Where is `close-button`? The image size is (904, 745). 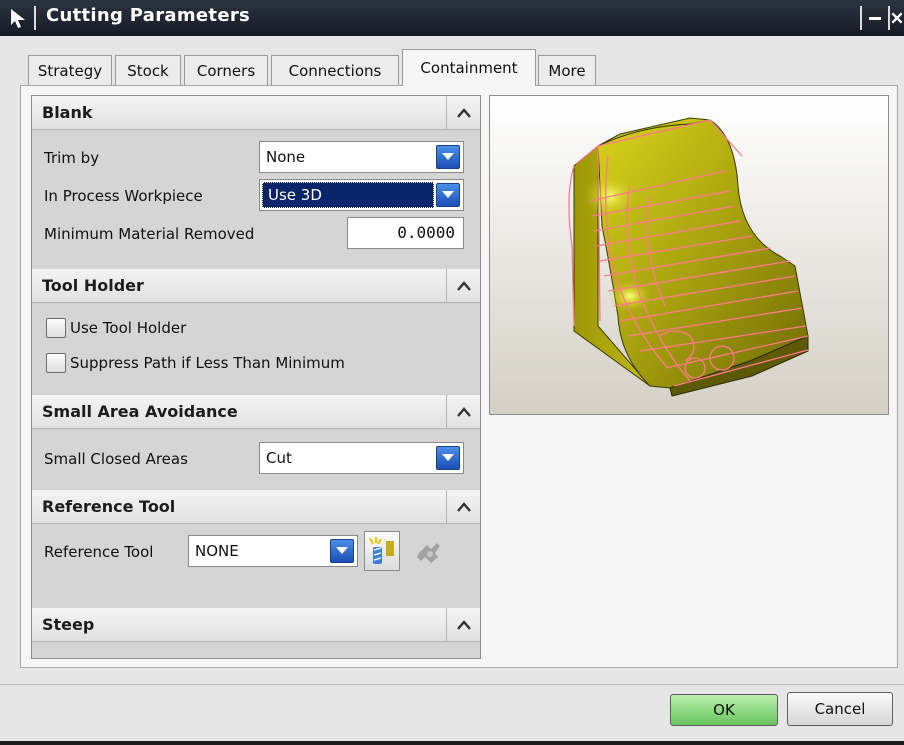
close-button is located at coordinates (897, 18).